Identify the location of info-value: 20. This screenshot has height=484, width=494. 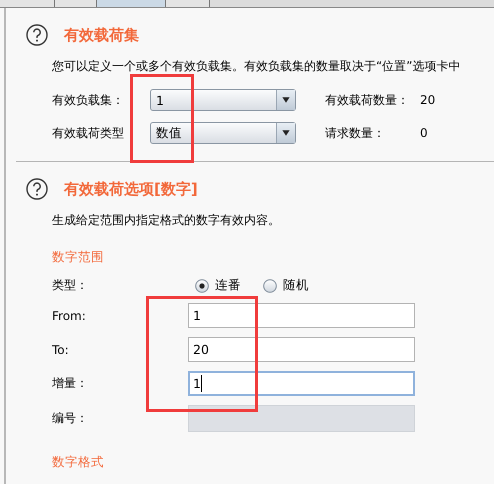
(428, 100).